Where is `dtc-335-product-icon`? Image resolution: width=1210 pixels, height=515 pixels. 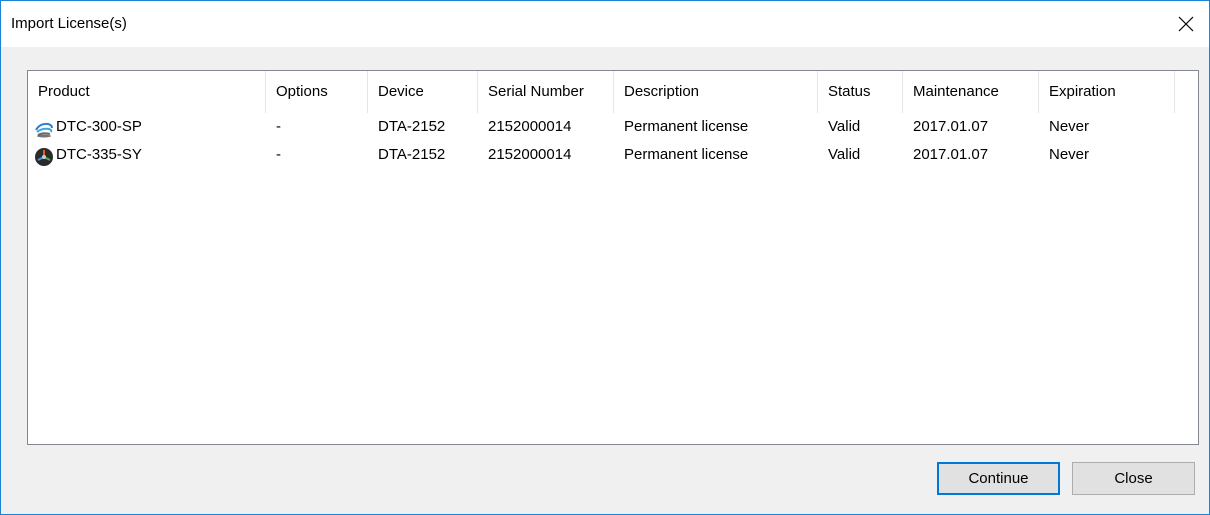
dtc-335-product-icon is located at coordinates (44, 157).